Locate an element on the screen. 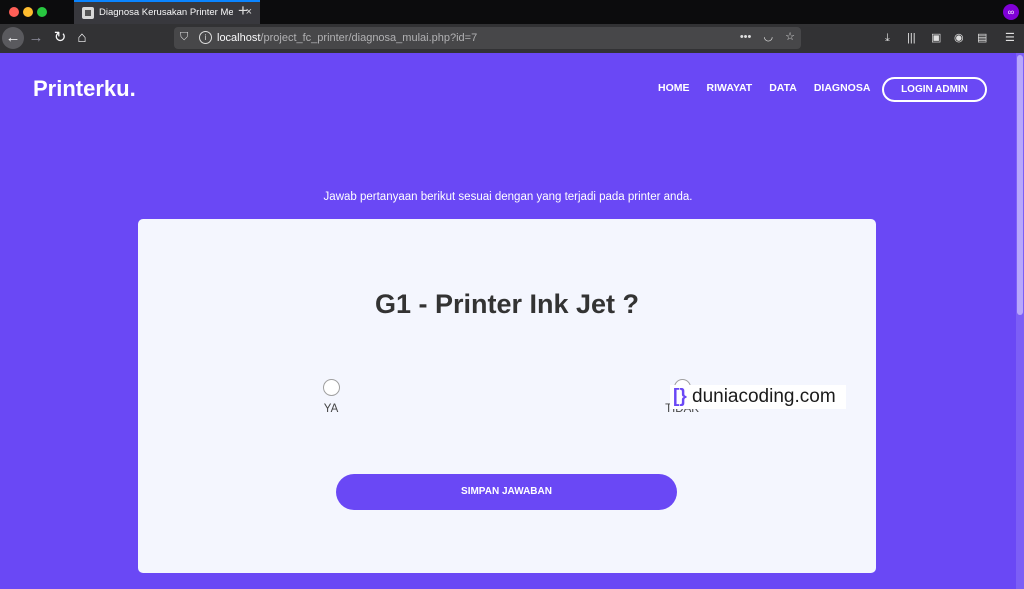 The image size is (1024, 589). watermark-logo: [} duniacoding.com is located at coordinates (758, 397).